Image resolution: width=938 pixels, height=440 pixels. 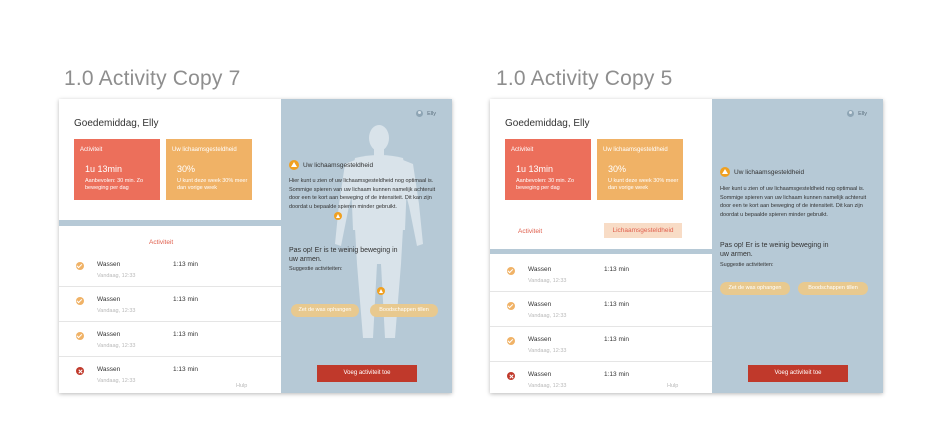 What do you see at coordinates (152, 78) in the screenshot?
I see `artboard-title: 1.0 Activity Copy 7` at bounding box center [152, 78].